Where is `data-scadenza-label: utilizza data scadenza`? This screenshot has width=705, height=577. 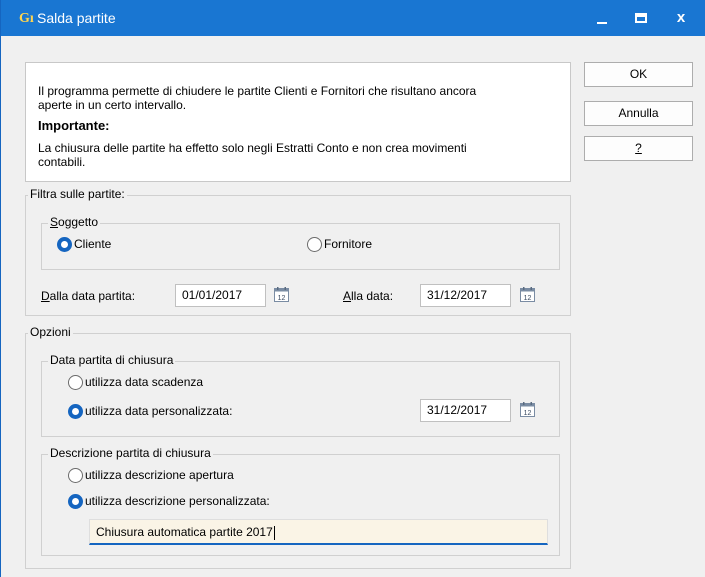 data-scadenza-label: utilizza data scadenza is located at coordinates (144, 382).